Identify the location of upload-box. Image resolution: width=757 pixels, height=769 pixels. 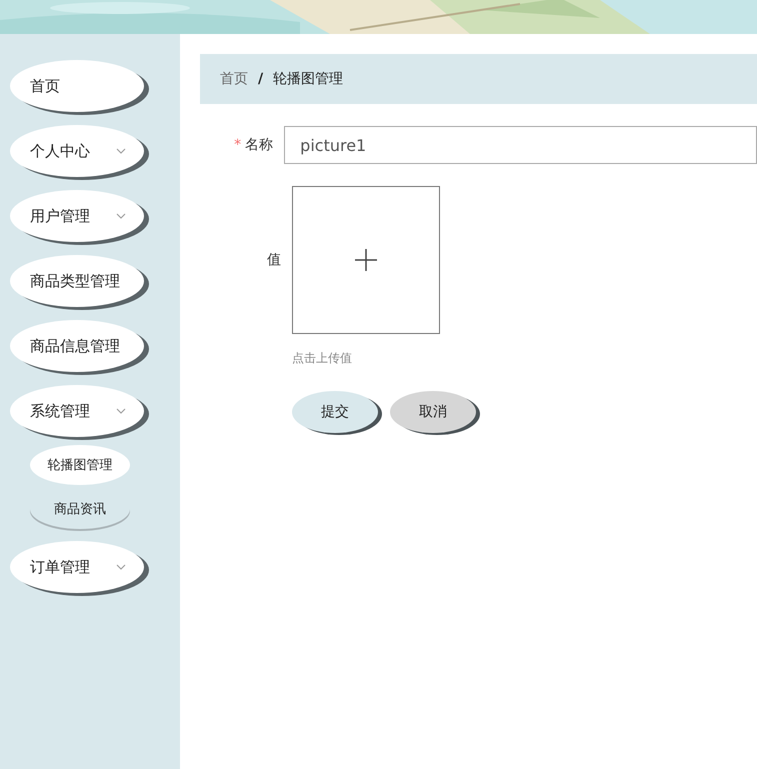
(366, 260).